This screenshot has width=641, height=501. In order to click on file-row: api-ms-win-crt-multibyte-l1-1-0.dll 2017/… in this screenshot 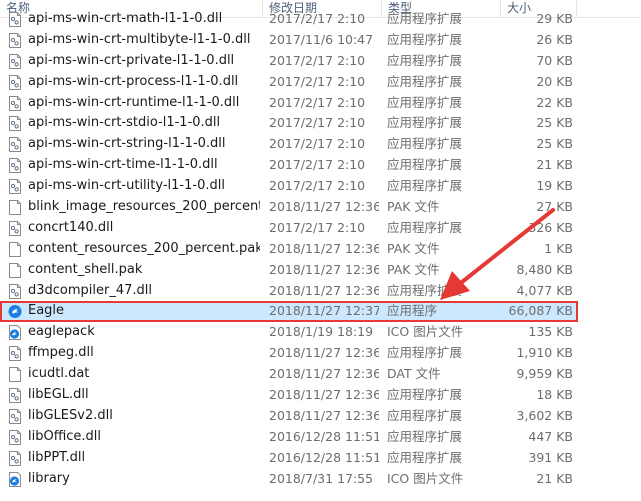, I will do `click(320, 40)`.